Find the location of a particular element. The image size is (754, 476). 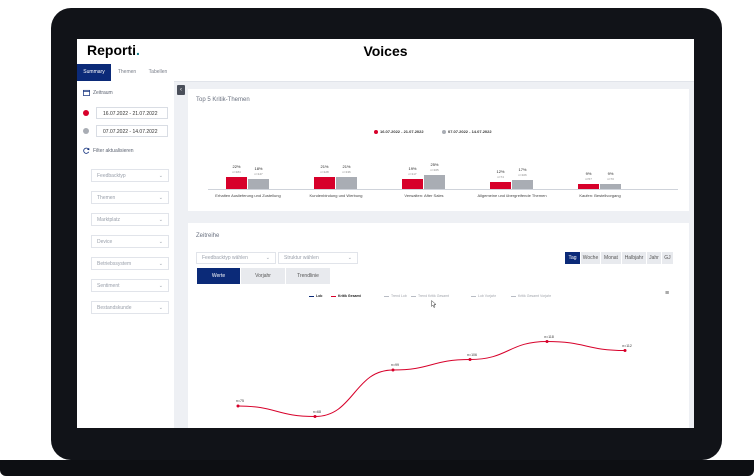

legend-dot-current is located at coordinates (376, 131).